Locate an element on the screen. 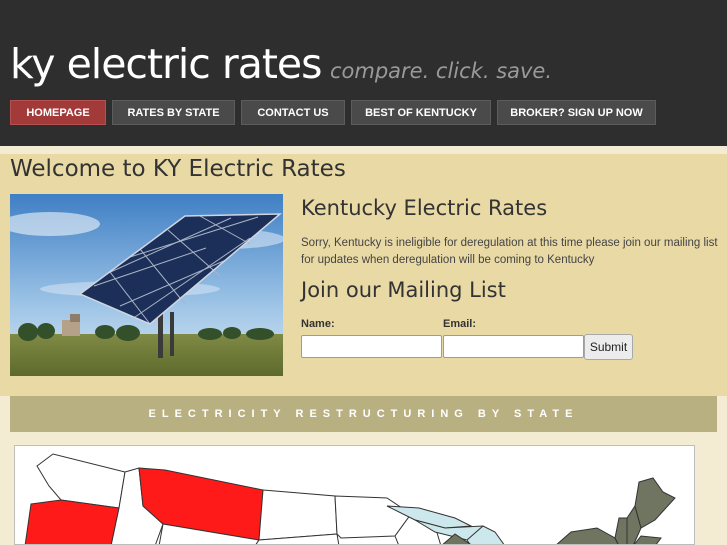 The width and height of the screenshot is (727, 545). site-title: ky electric rates is located at coordinates (166, 64).